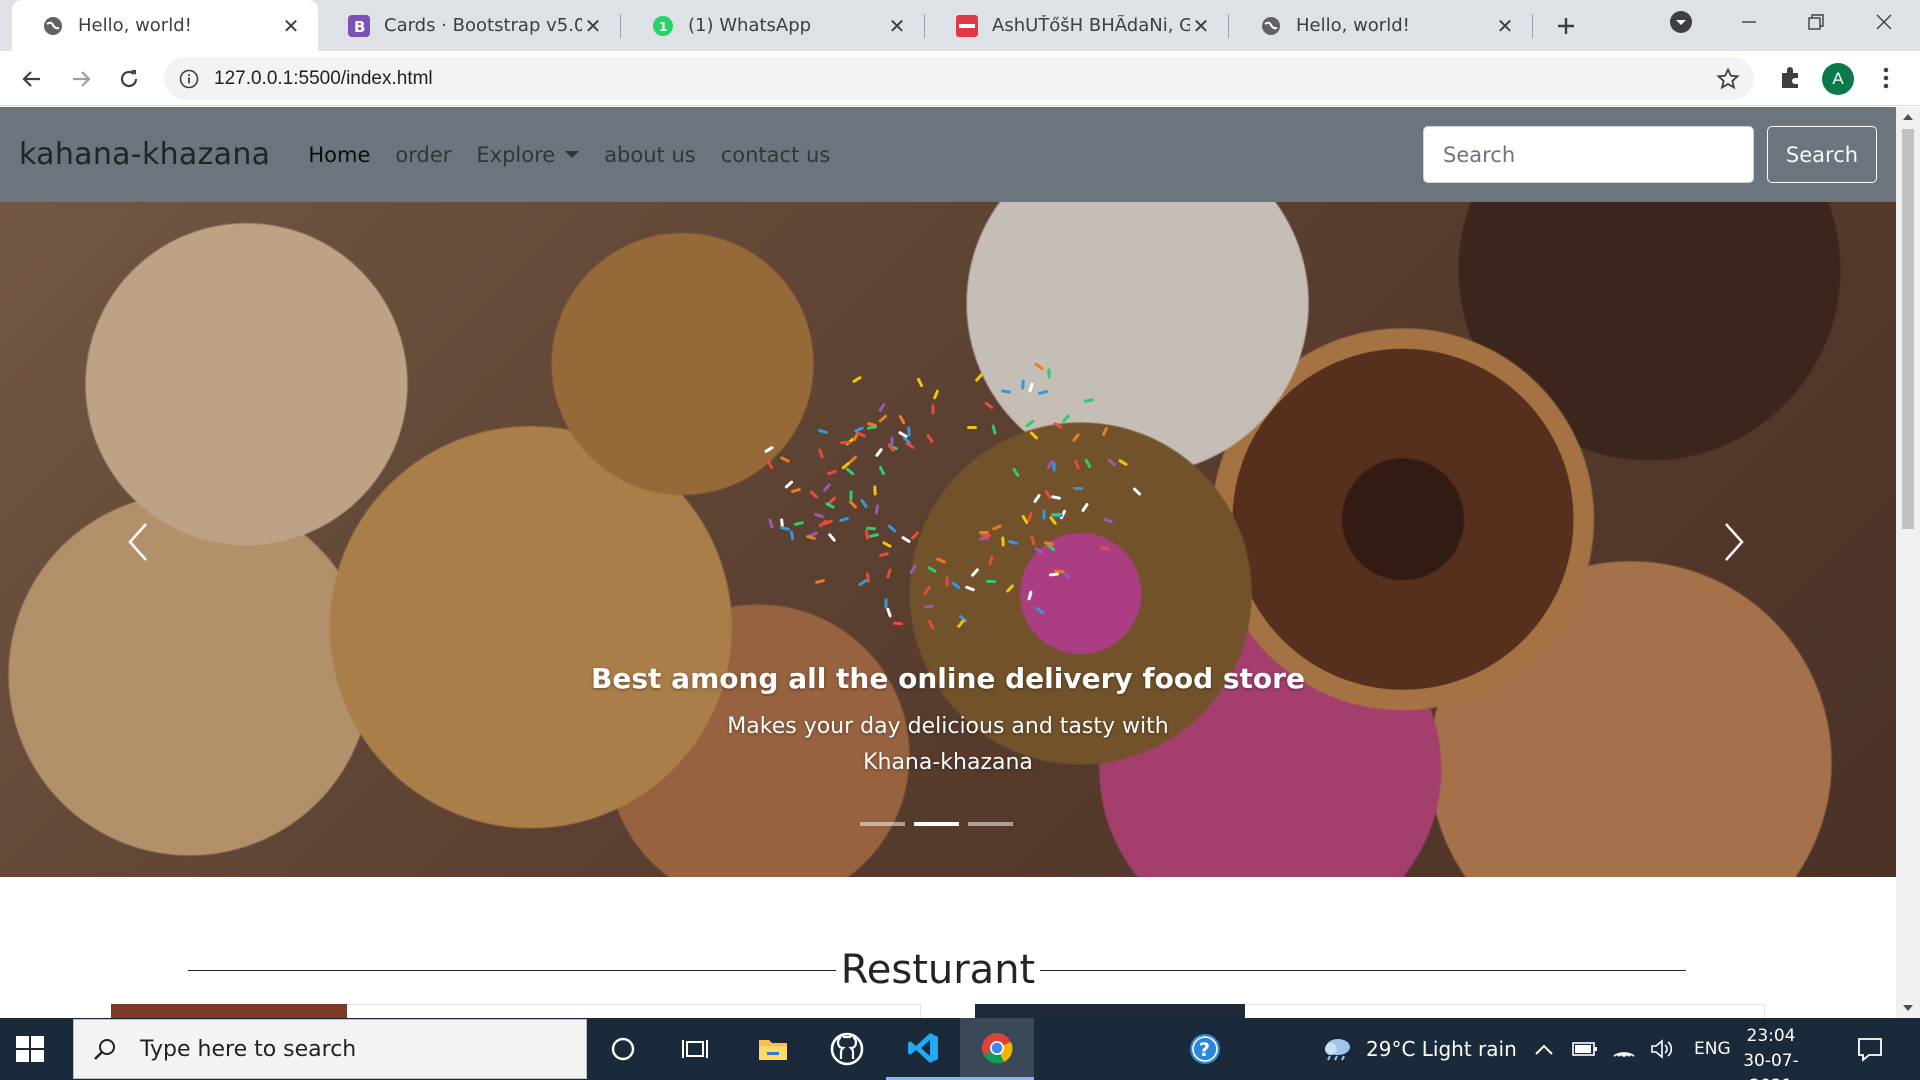 Image resolution: width=1920 pixels, height=1080 pixels. Describe the element at coordinates (1728, 79) in the screenshot. I see `star-icon` at that location.